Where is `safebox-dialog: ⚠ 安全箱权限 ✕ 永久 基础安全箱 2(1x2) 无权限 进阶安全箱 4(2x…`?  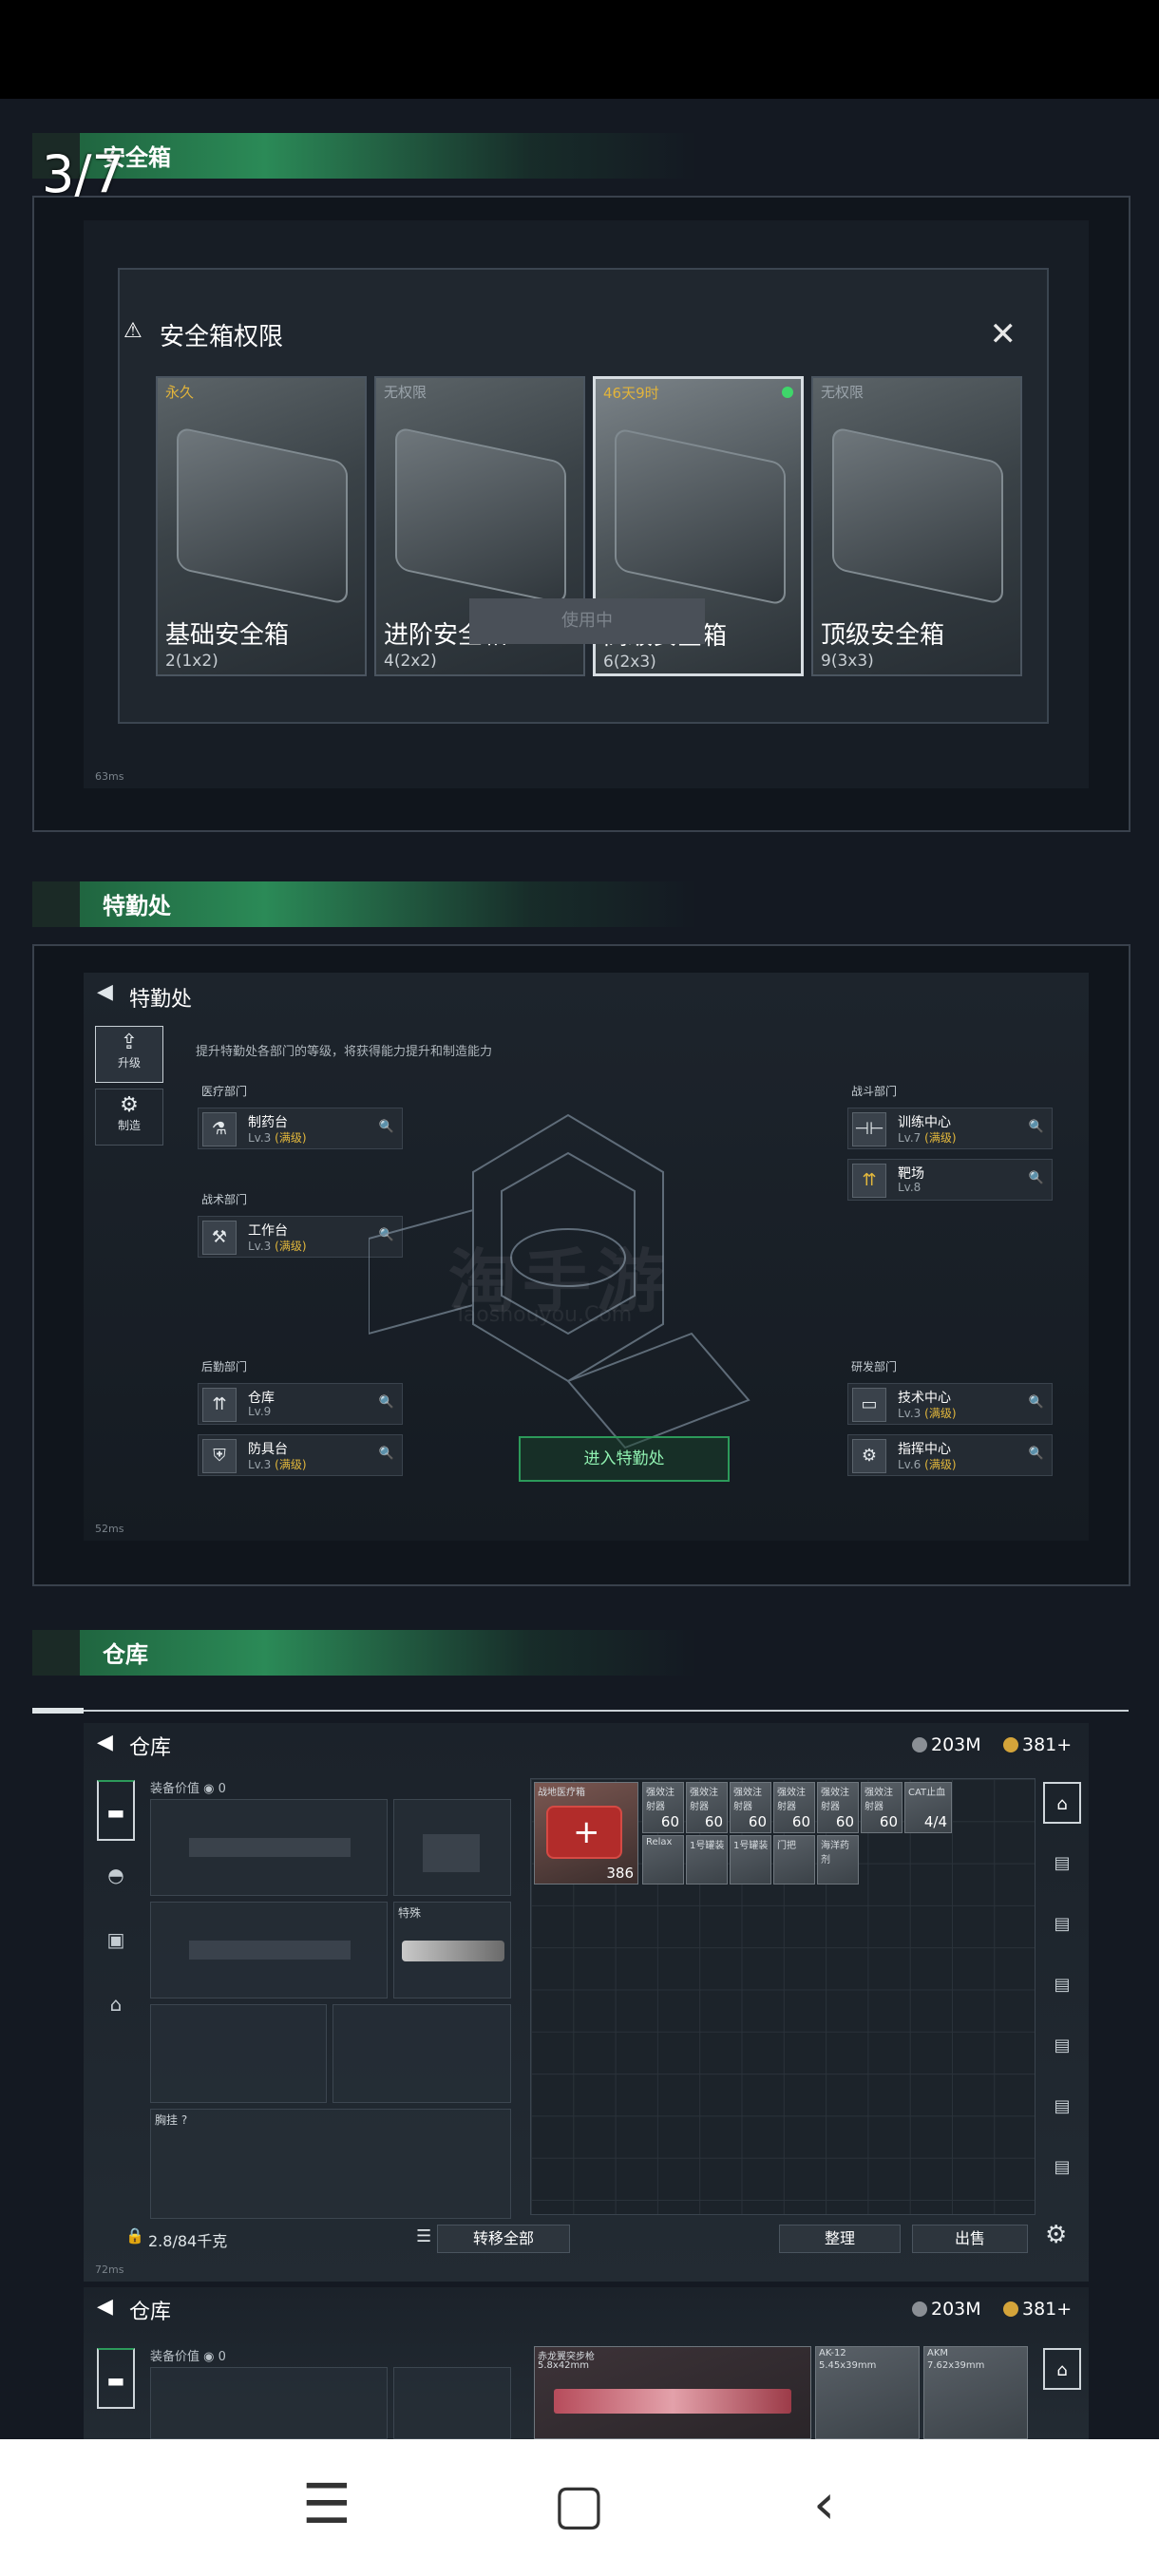 safebox-dialog: ⚠ 安全箱权限 ✕ 永久 基础安全箱 2(1x2) 无权限 进阶安全箱 4(2x… is located at coordinates (583, 496).